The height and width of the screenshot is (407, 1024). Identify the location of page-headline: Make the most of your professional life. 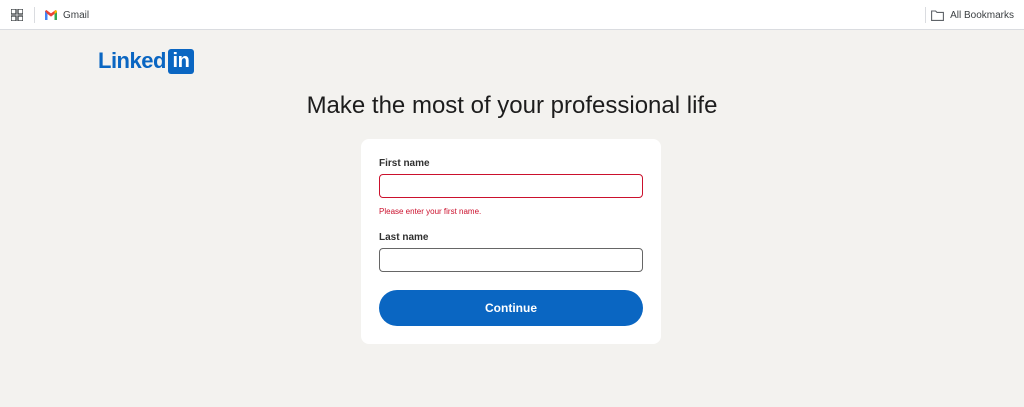
(512, 105).